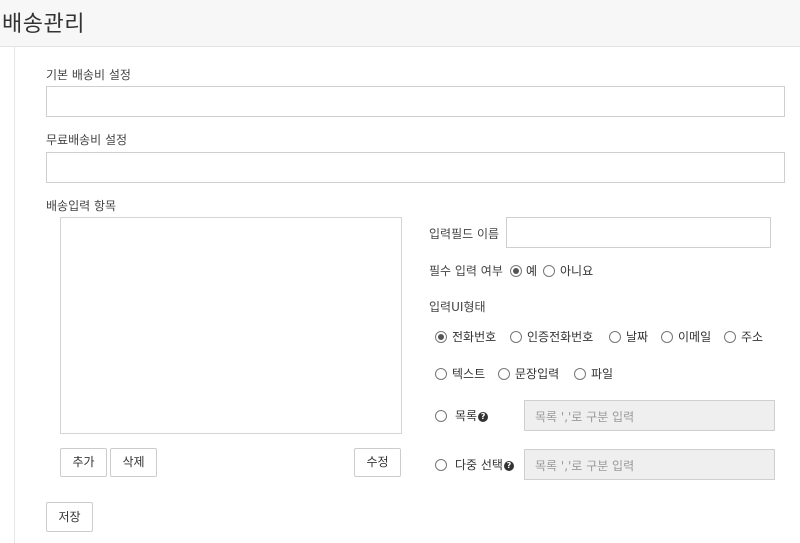 This screenshot has height=543, width=800. What do you see at coordinates (441, 416) in the screenshot?
I see `ui-type-list-radio` at bounding box center [441, 416].